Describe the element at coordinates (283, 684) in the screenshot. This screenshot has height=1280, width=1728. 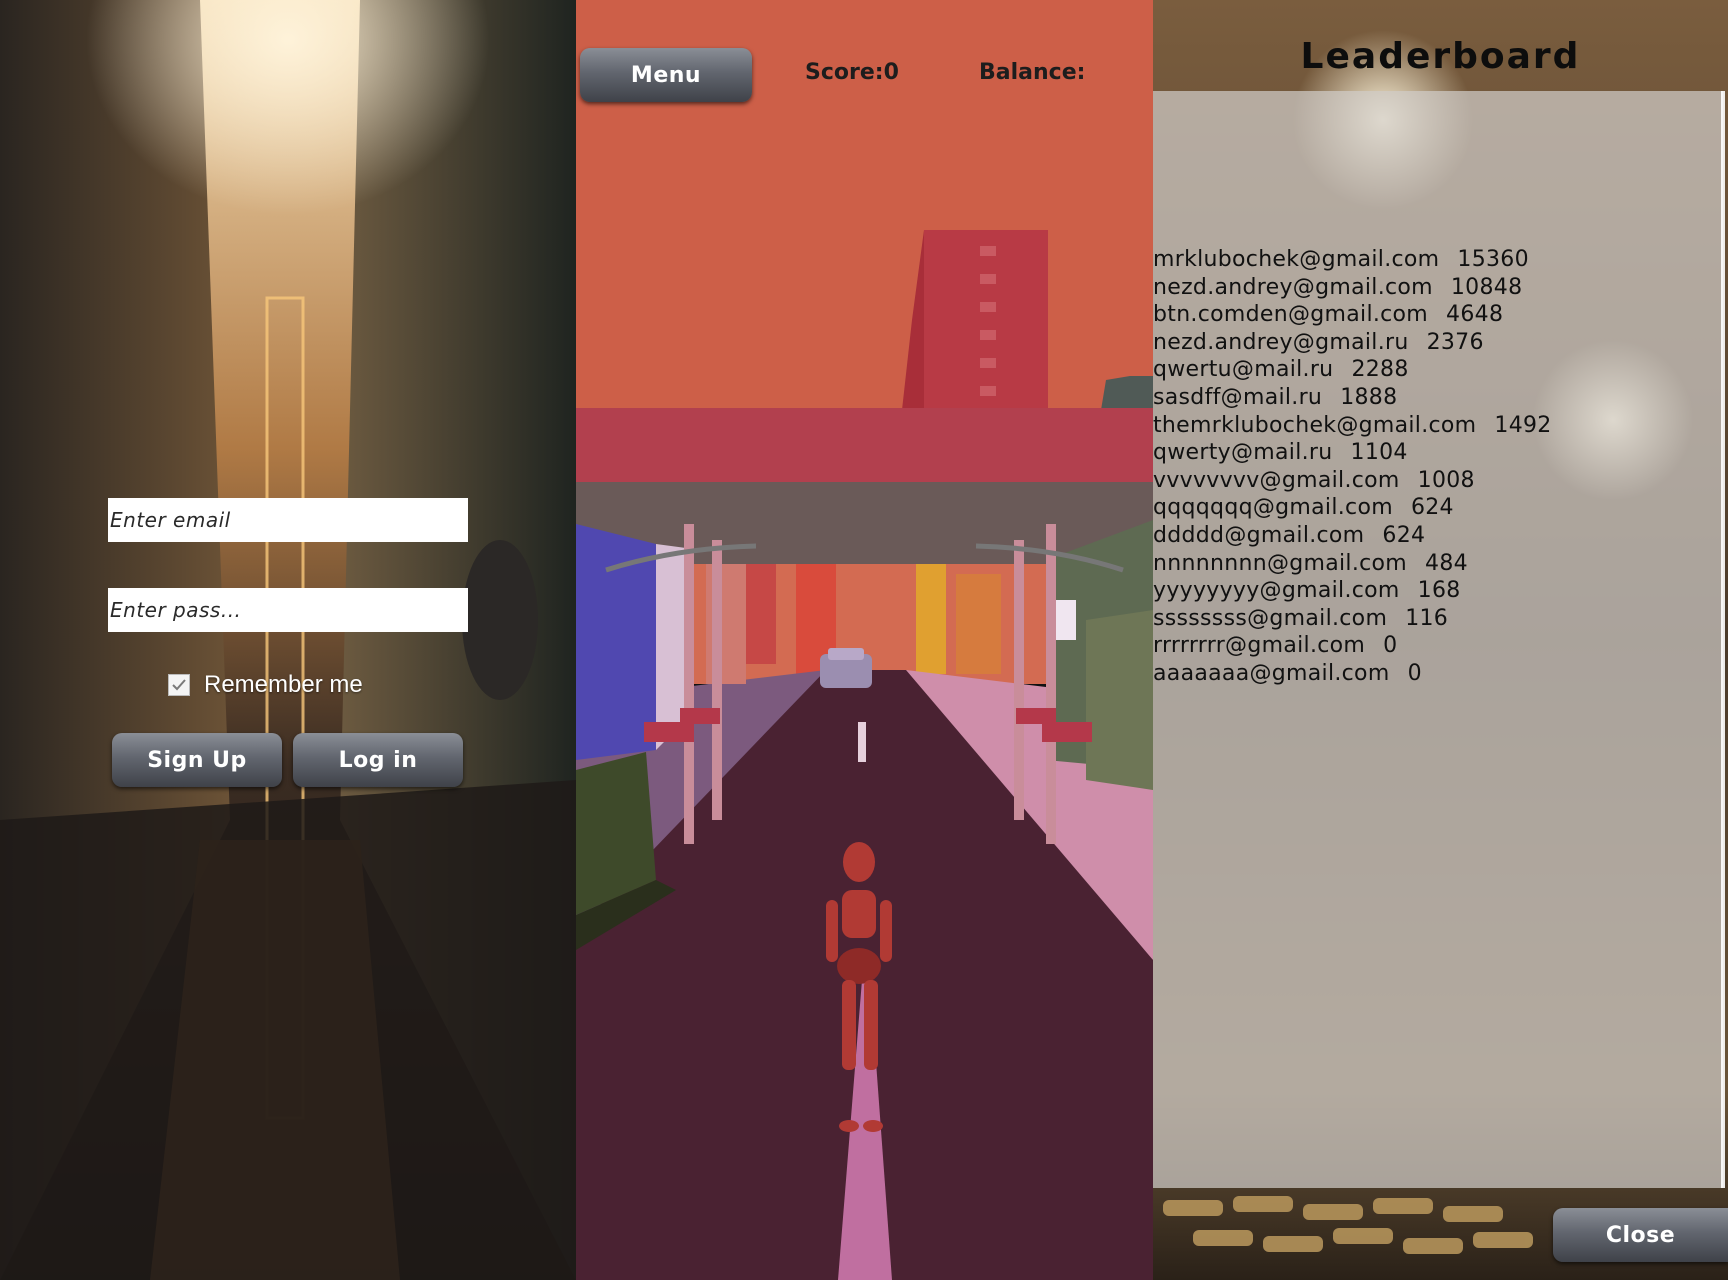
I see `remember-me-label: Remember me` at that location.